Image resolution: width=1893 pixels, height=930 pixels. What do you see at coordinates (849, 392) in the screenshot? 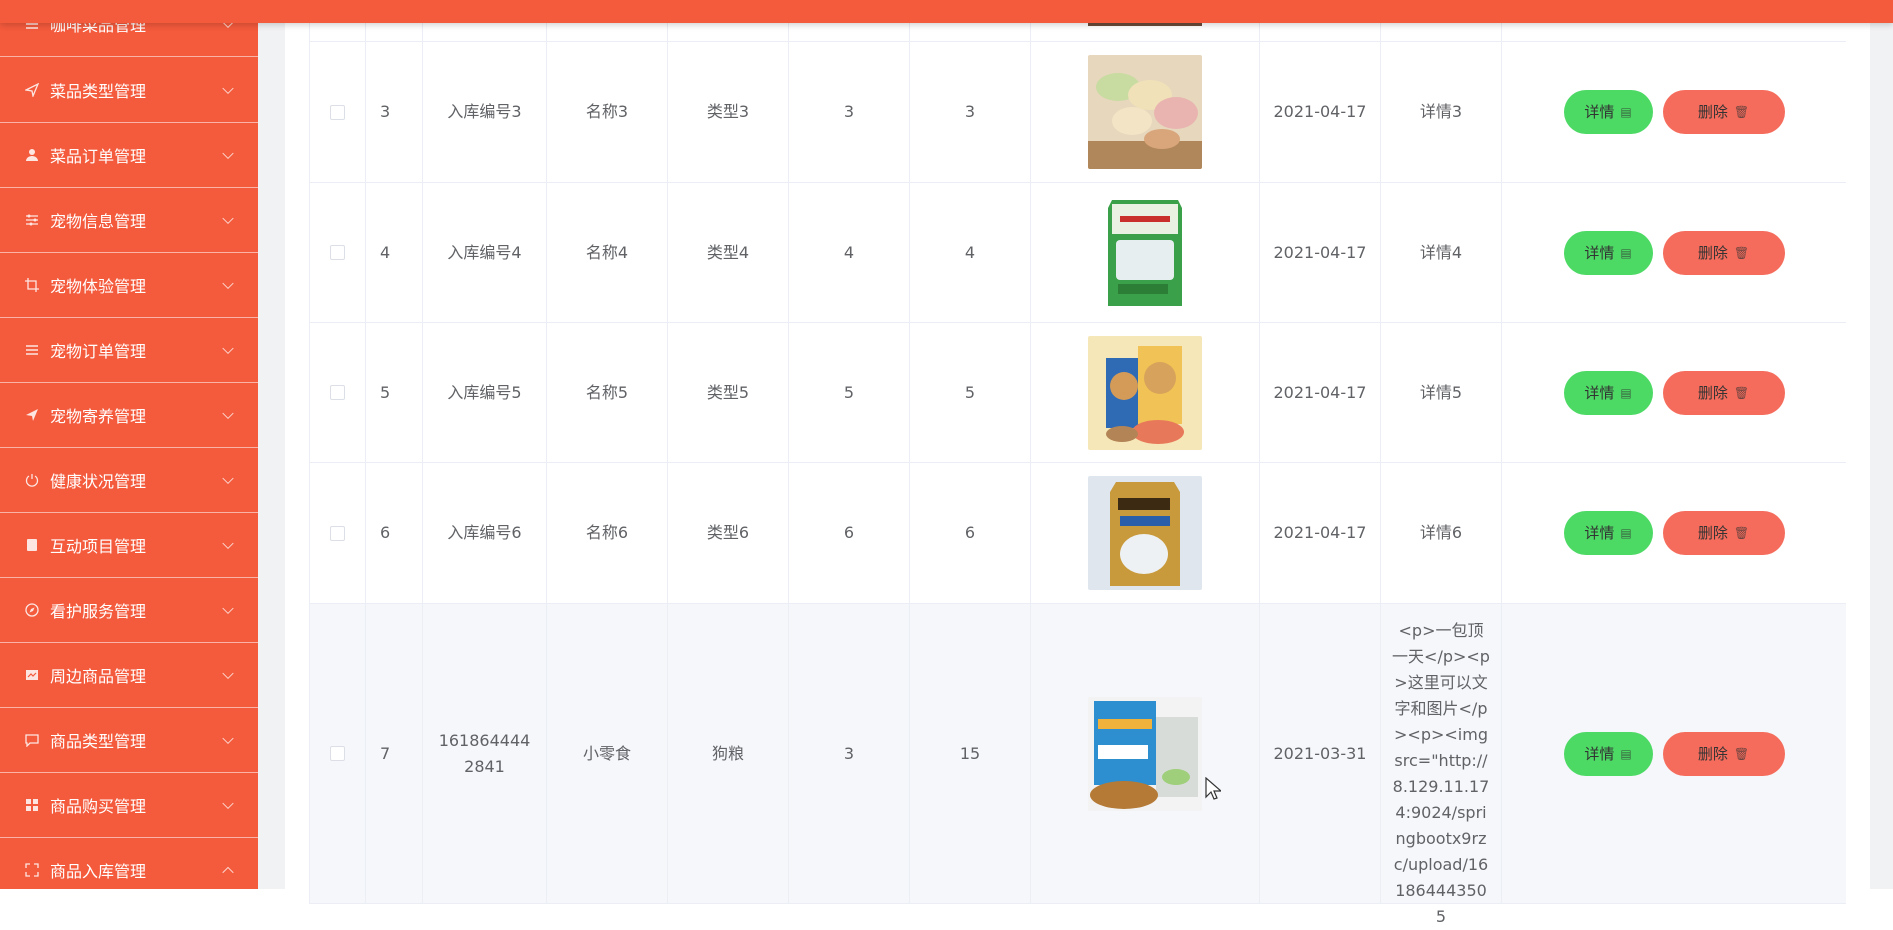
I see `item-quantity: 5` at bounding box center [849, 392].